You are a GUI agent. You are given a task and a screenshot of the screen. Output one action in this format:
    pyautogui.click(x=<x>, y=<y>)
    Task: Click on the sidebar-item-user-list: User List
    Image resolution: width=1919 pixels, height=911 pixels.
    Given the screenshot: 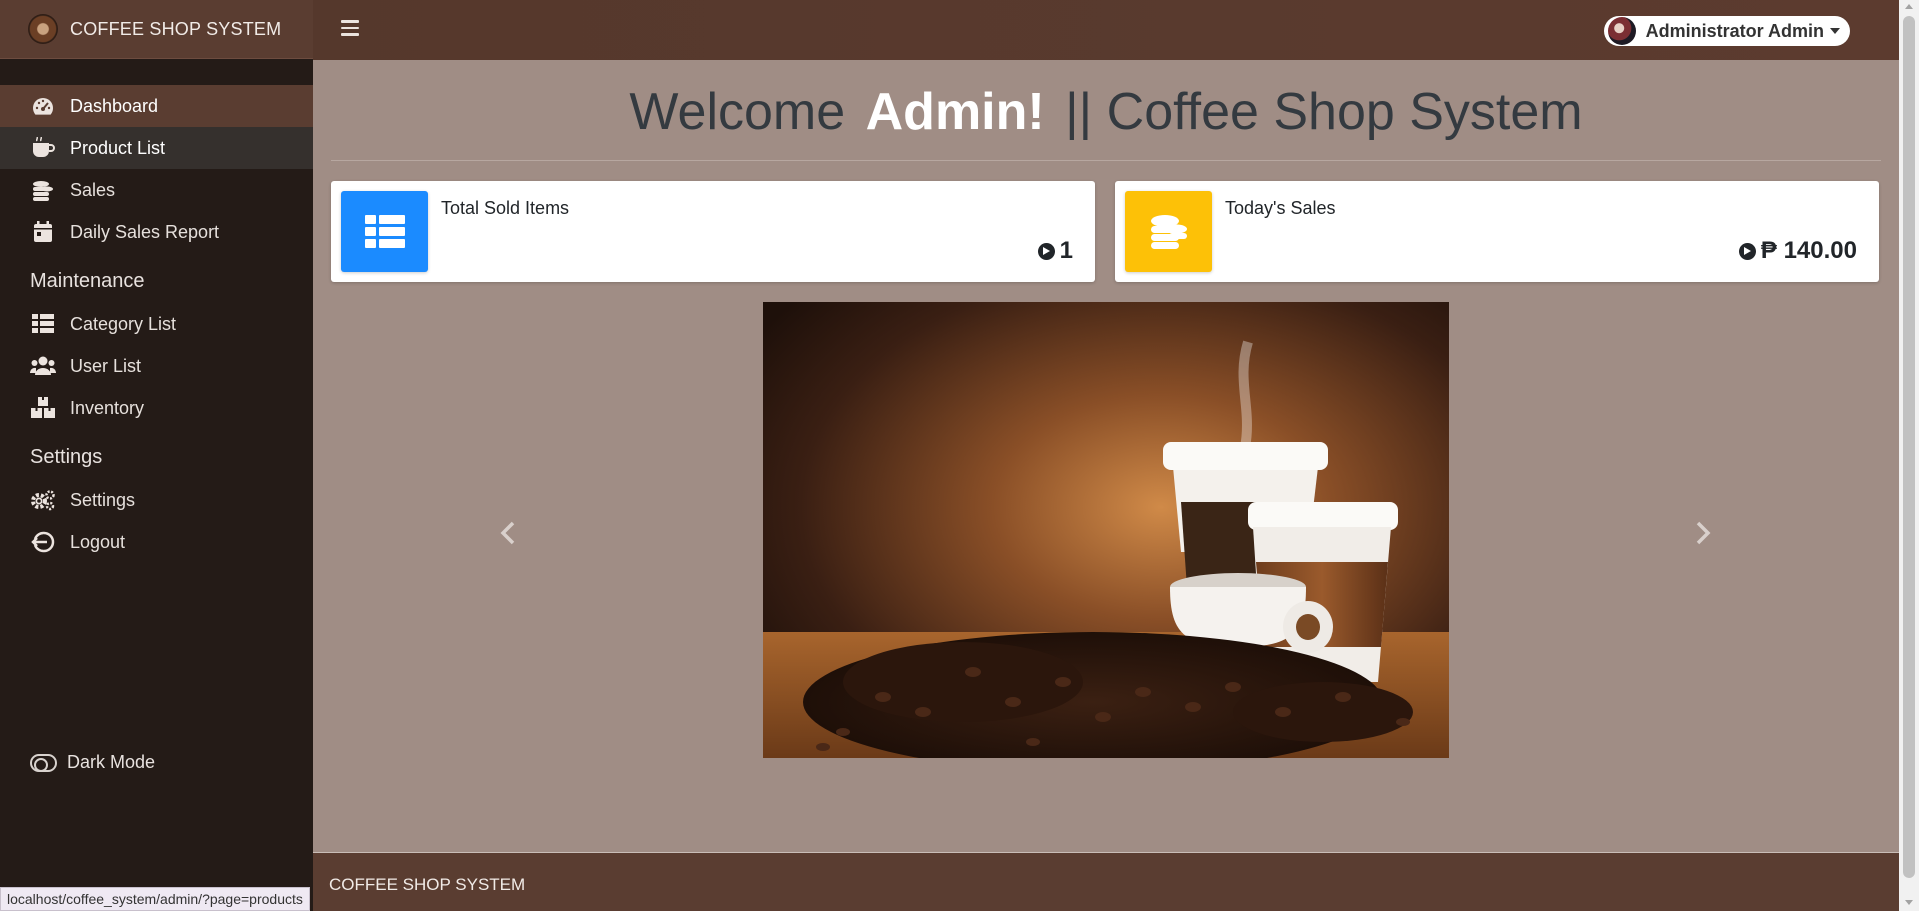 What is the action you would take?
    pyautogui.click(x=156, y=366)
    